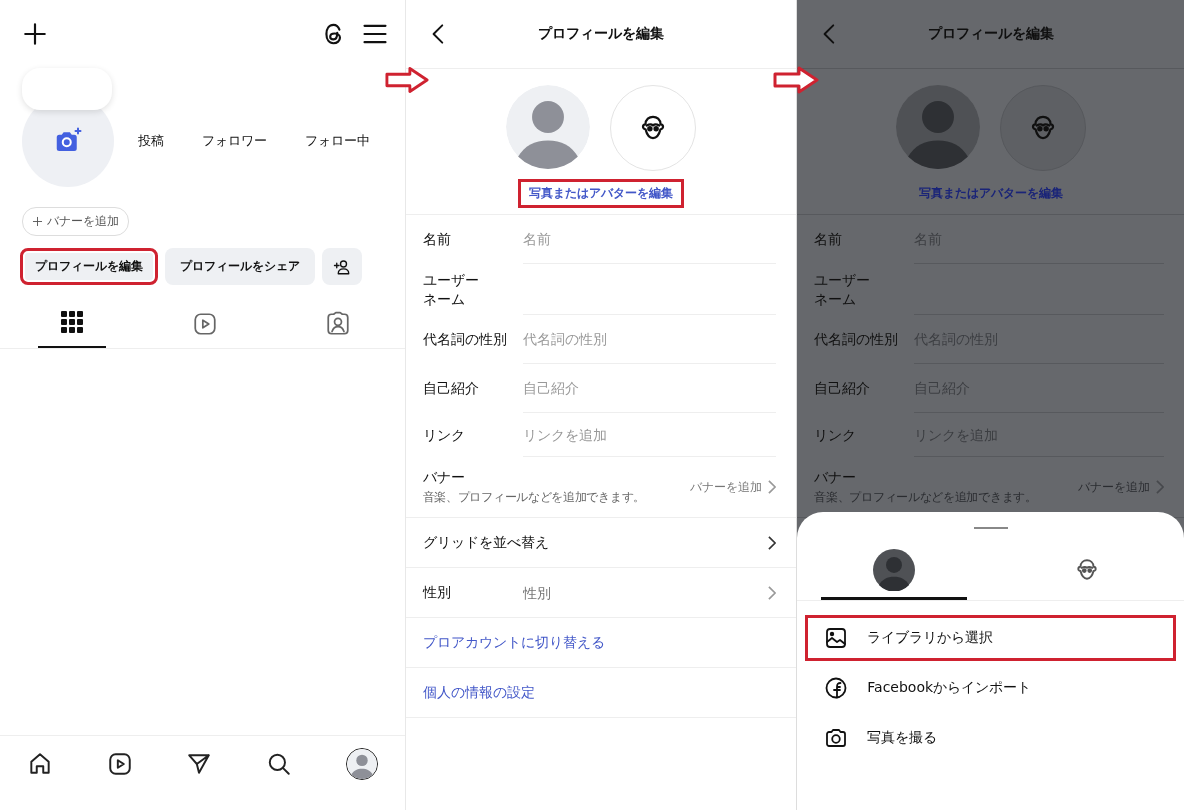  I want to click on text-field: 自己紹介, so click(597, 388).